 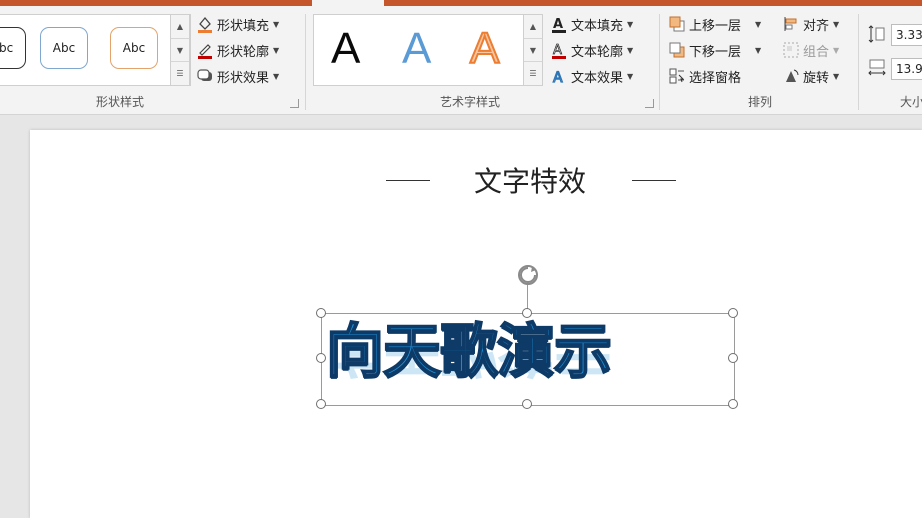 What do you see at coordinates (530, 180) in the screenshot?
I see `slide-title: 文字特效` at bounding box center [530, 180].